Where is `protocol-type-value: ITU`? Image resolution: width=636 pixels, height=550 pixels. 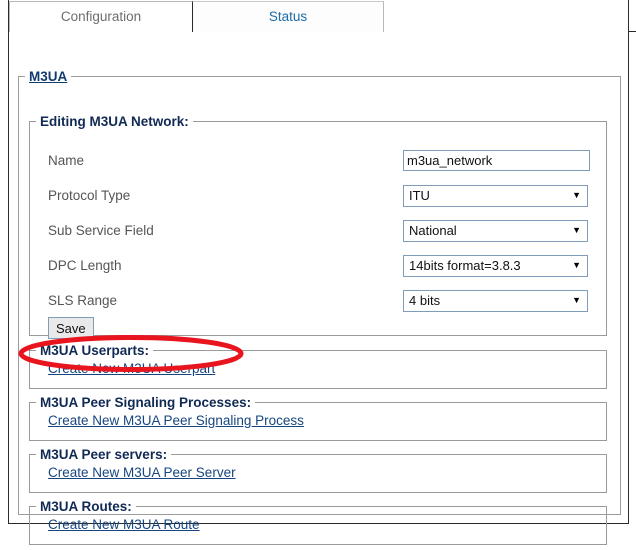
protocol-type-value: ITU is located at coordinates (419, 195).